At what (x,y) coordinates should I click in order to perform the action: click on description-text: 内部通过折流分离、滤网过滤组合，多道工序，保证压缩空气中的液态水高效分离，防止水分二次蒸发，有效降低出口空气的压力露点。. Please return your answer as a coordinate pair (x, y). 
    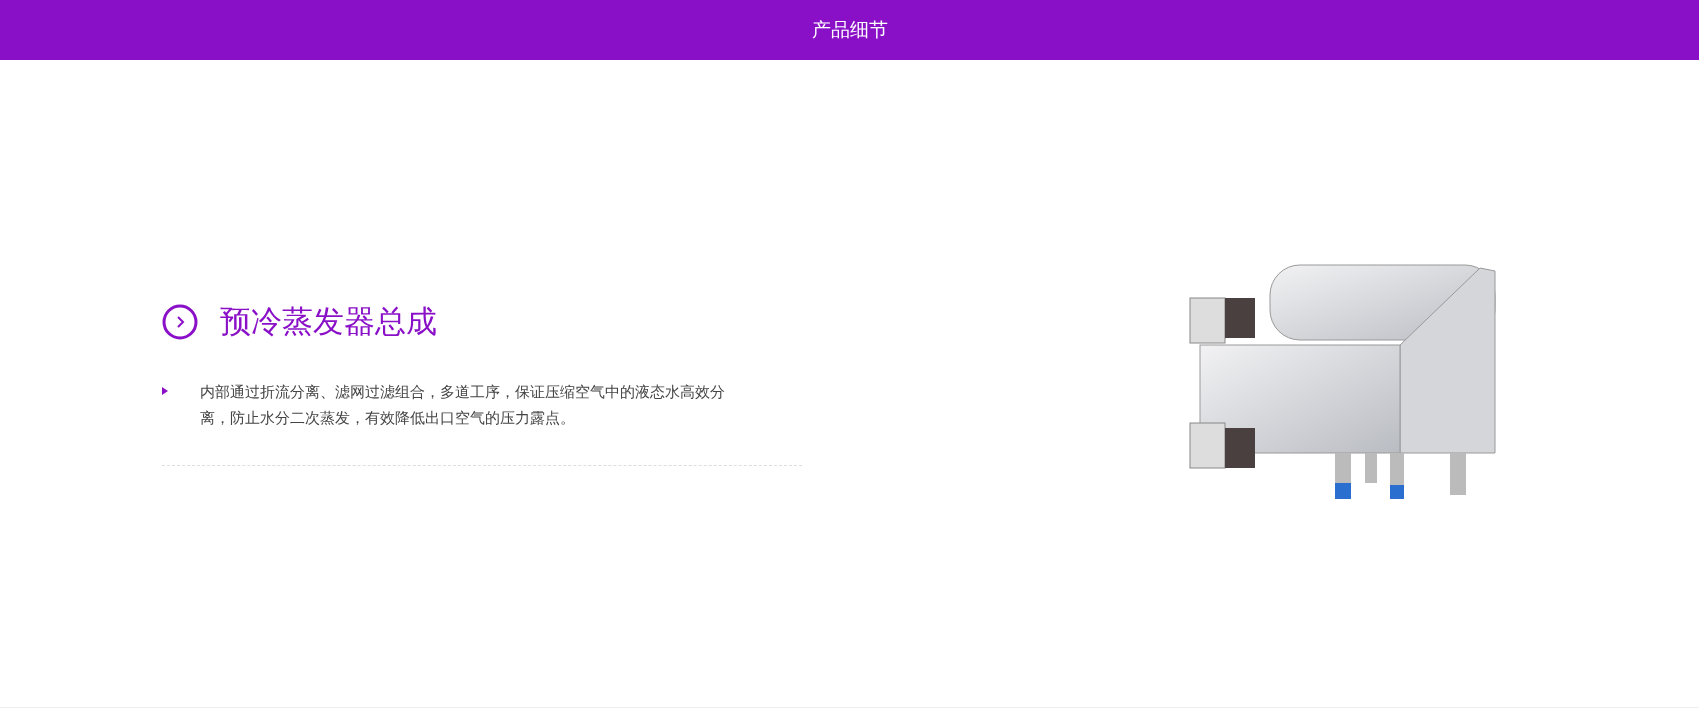
    Looking at the image, I should click on (463, 405).